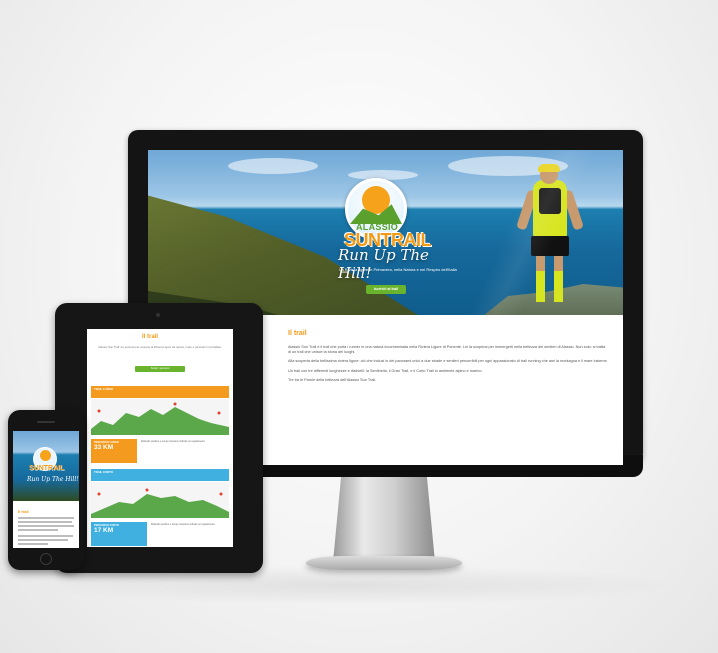 This screenshot has width=718, height=653. What do you see at coordinates (23, 511) in the screenshot?
I see `phone-section-title: Il trail` at bounding box center [23, 511].